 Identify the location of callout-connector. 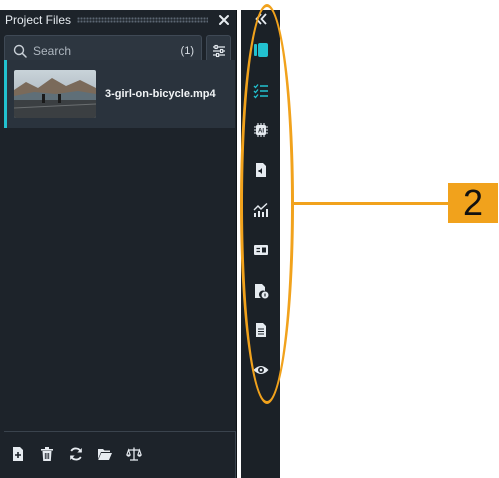
(371, 203).